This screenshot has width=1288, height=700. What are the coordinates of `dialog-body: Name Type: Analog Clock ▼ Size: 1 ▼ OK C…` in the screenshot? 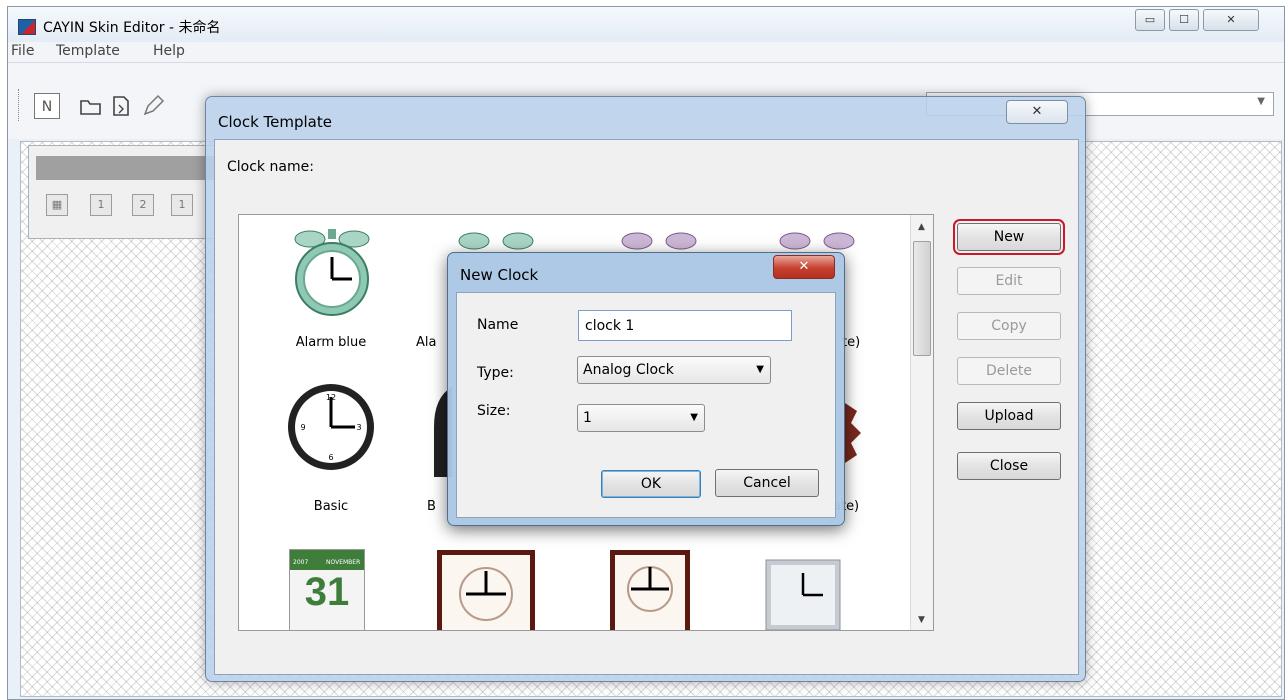 It's located at (646, 405).